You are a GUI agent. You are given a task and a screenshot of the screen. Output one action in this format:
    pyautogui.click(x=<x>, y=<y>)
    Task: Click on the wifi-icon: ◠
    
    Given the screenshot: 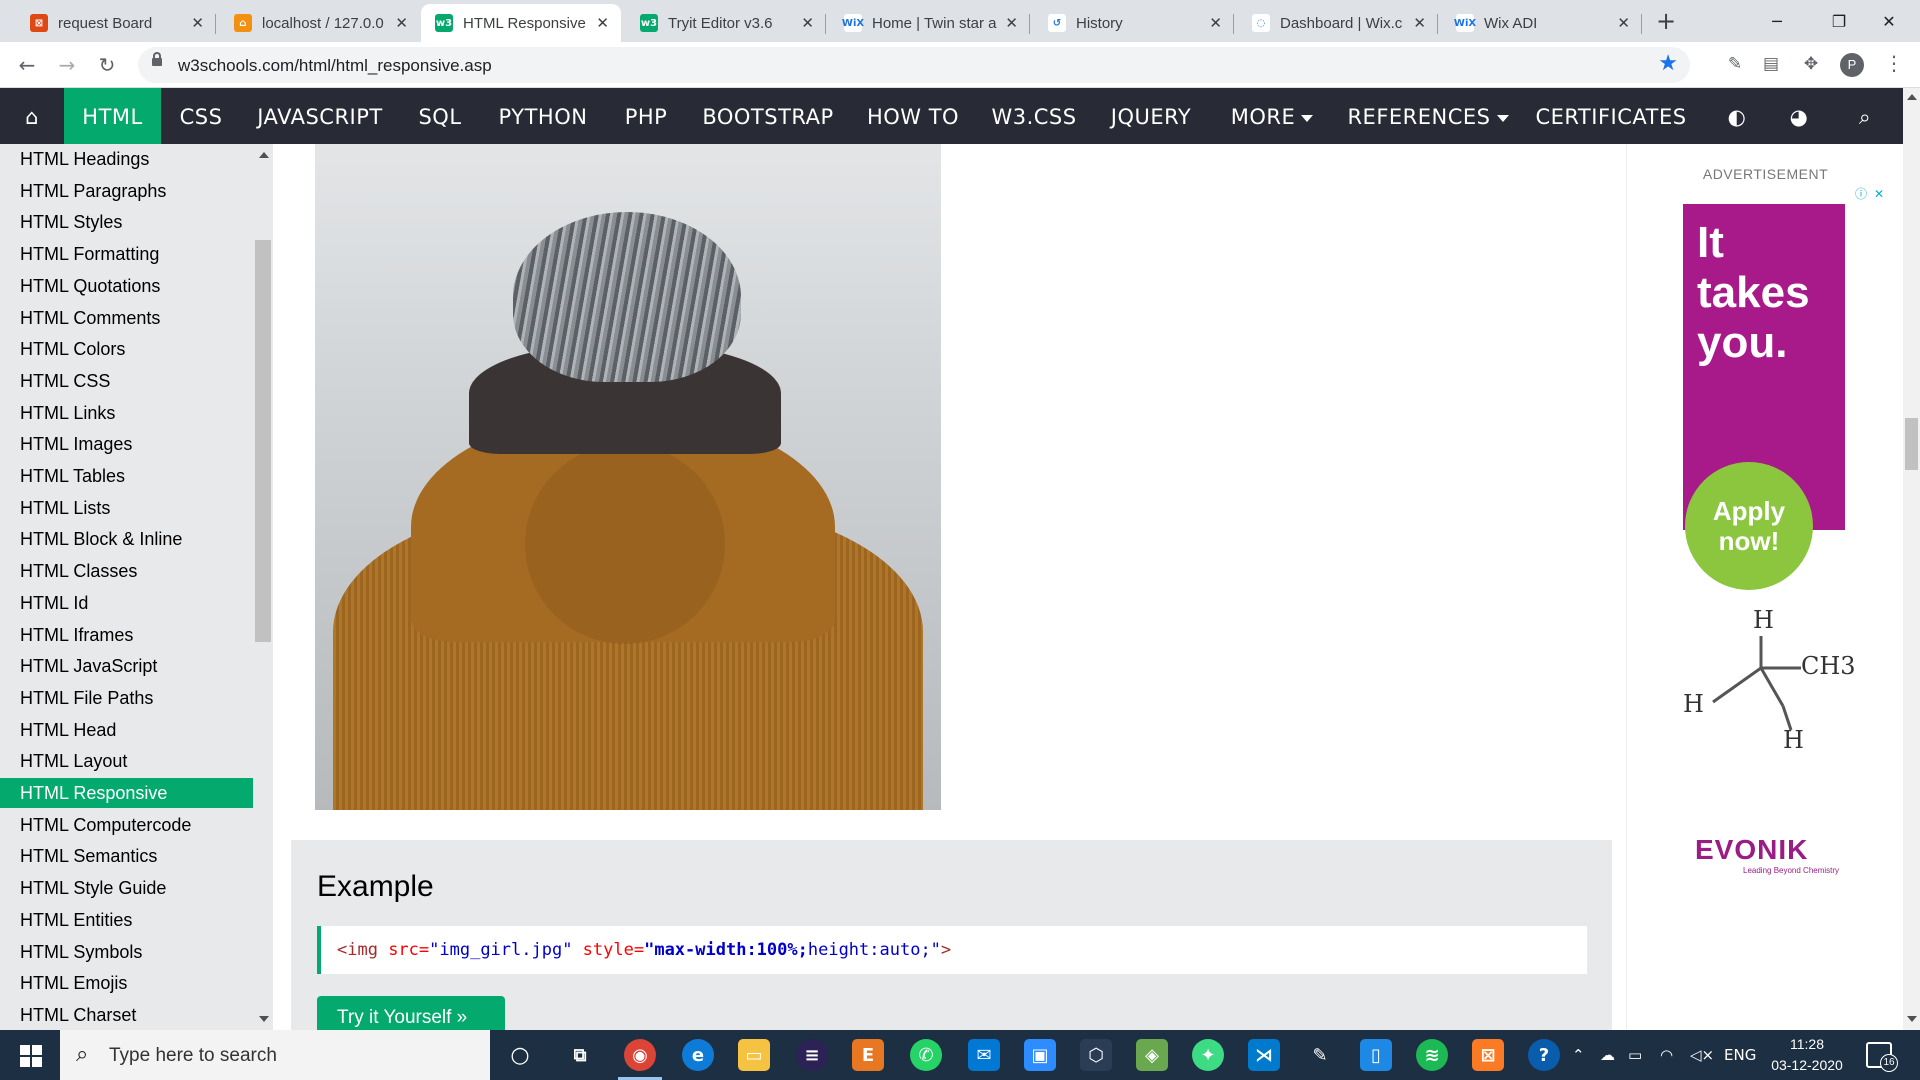 What is the action you would take?
    pyautogui.click(x=1666, y=1055)
    